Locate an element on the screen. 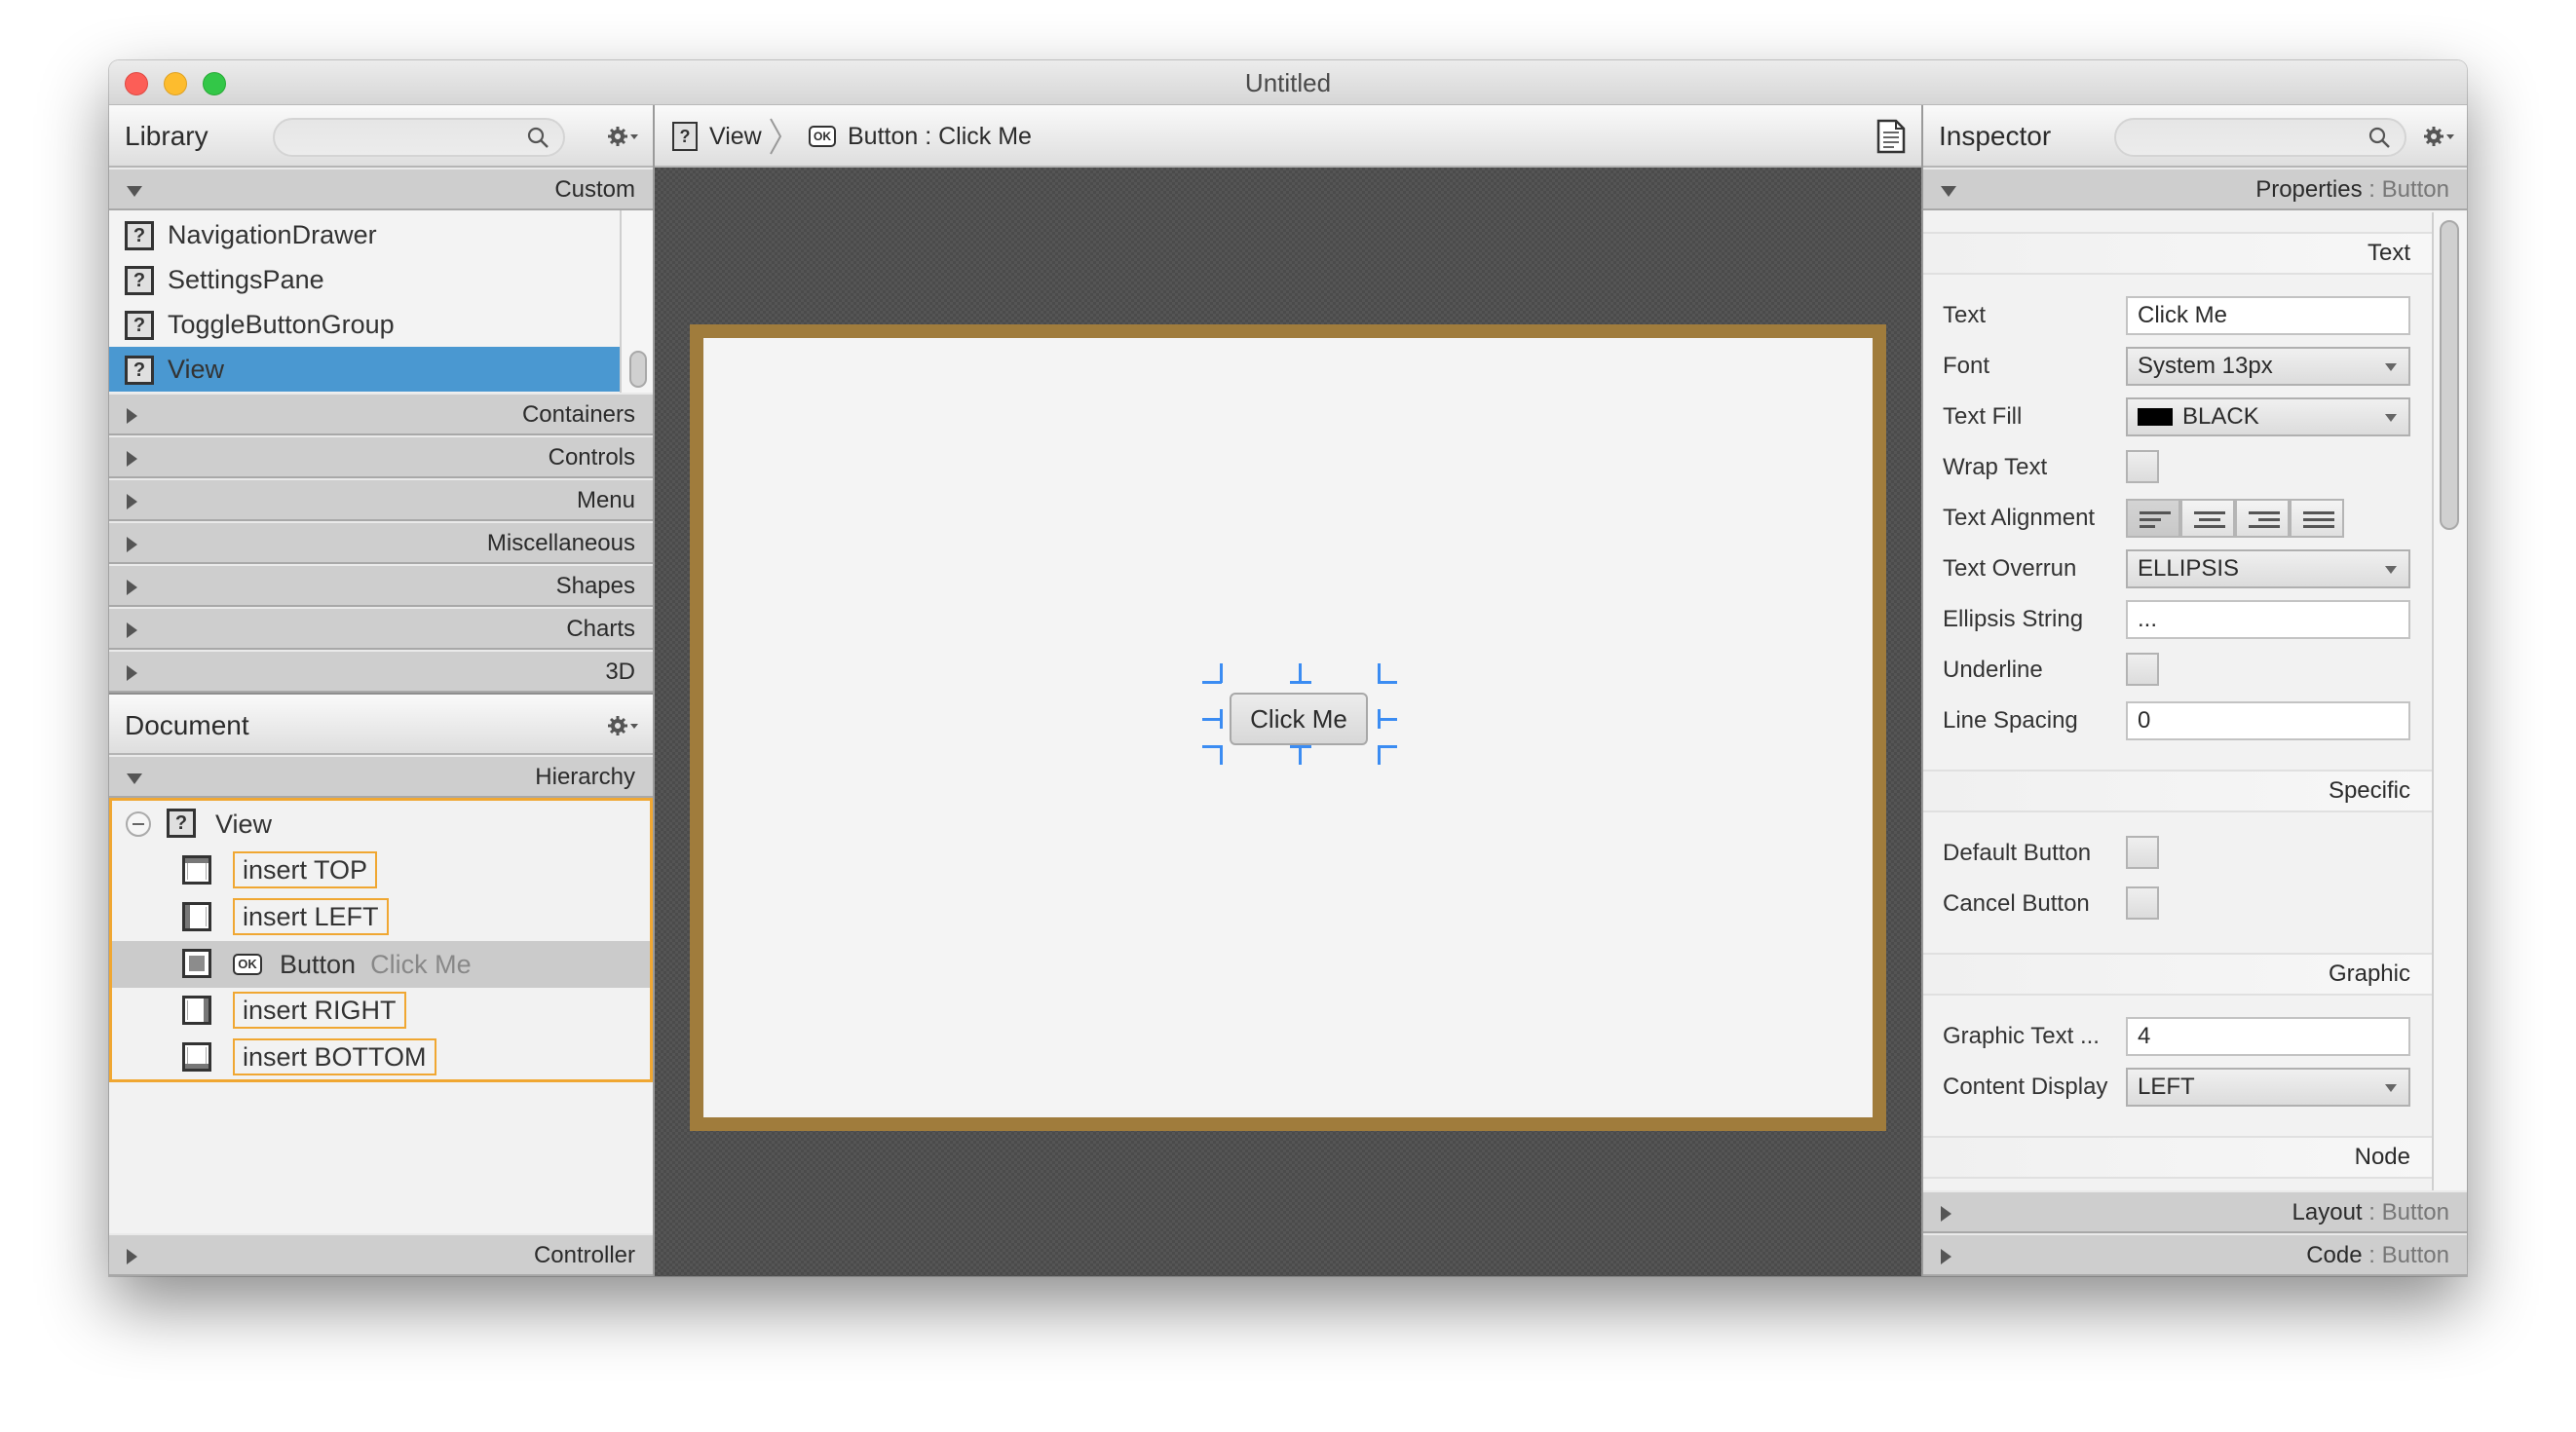  section-label: Containers is located at coordinates (578, 414).